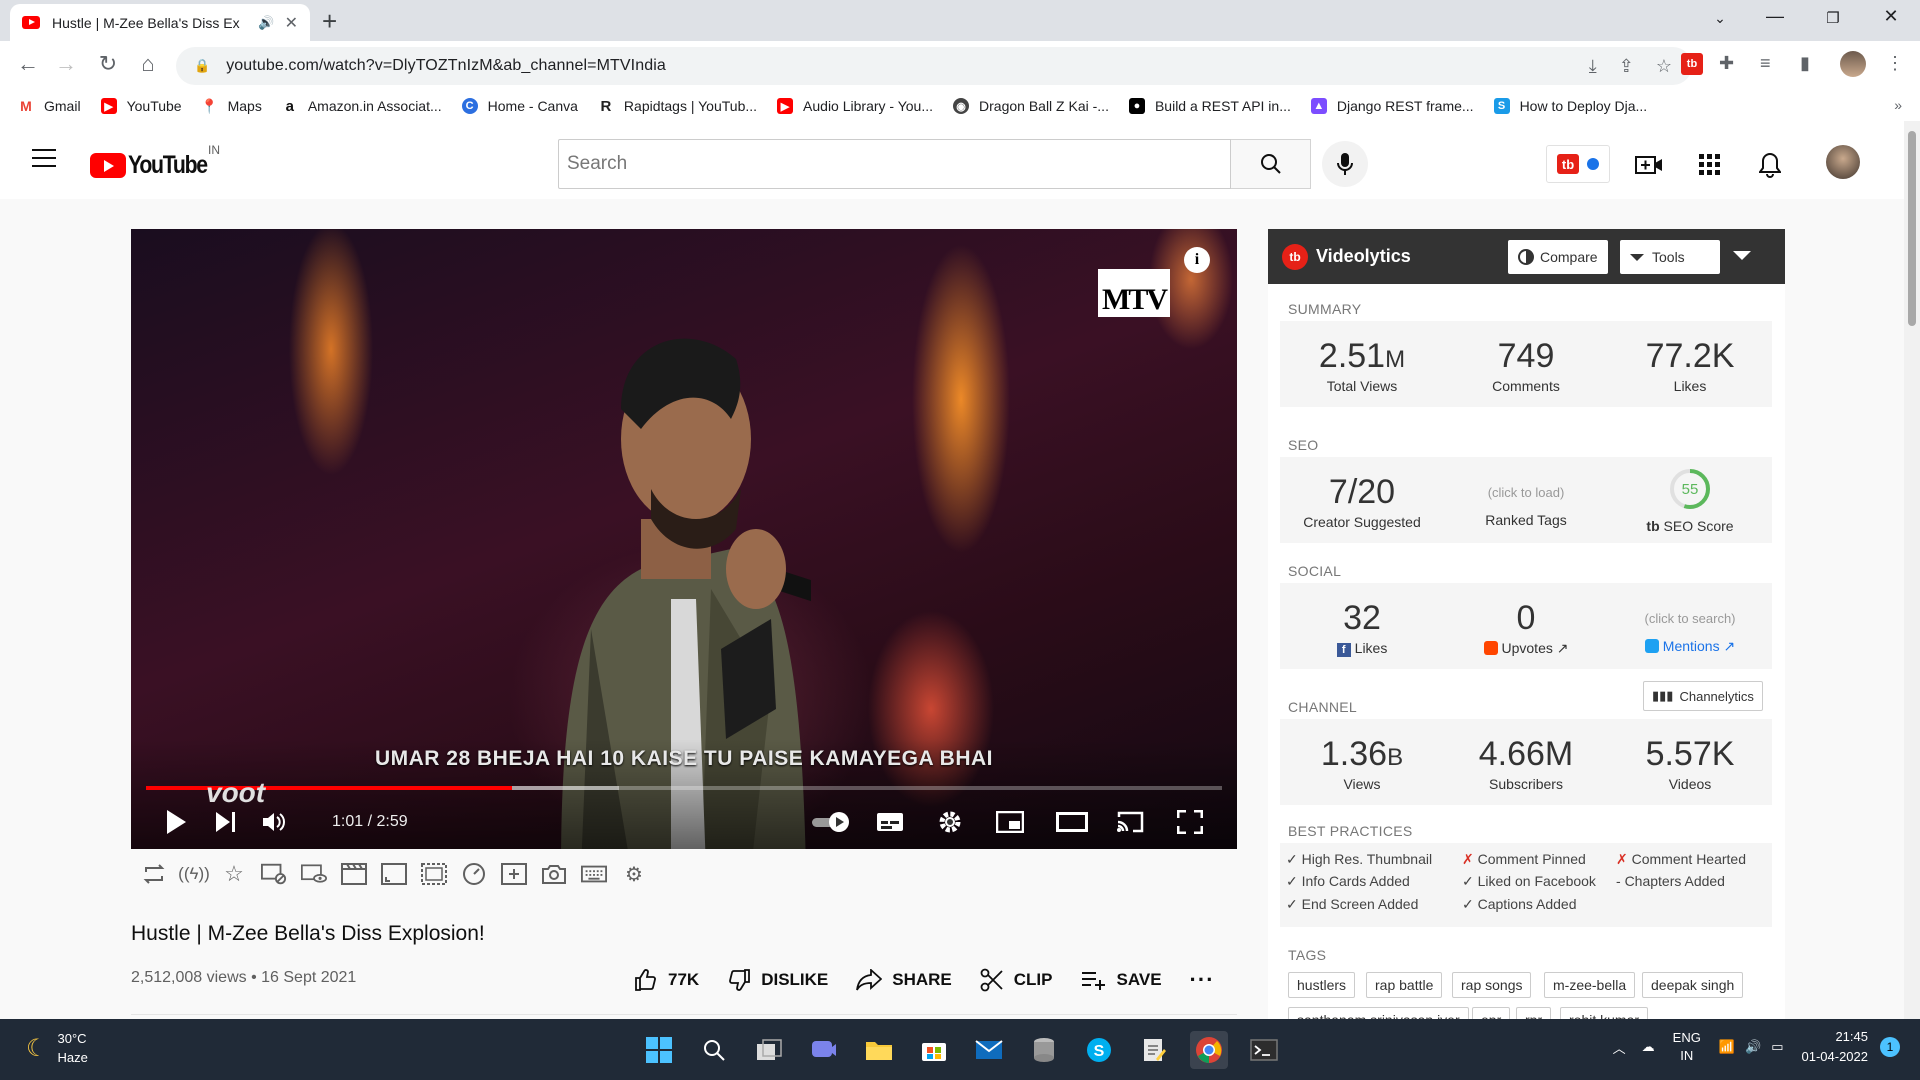  What do you see at coordinates (108, 64) in the screenshot?
I see `reload-icon: ↻` at bounding box center [108, 64].